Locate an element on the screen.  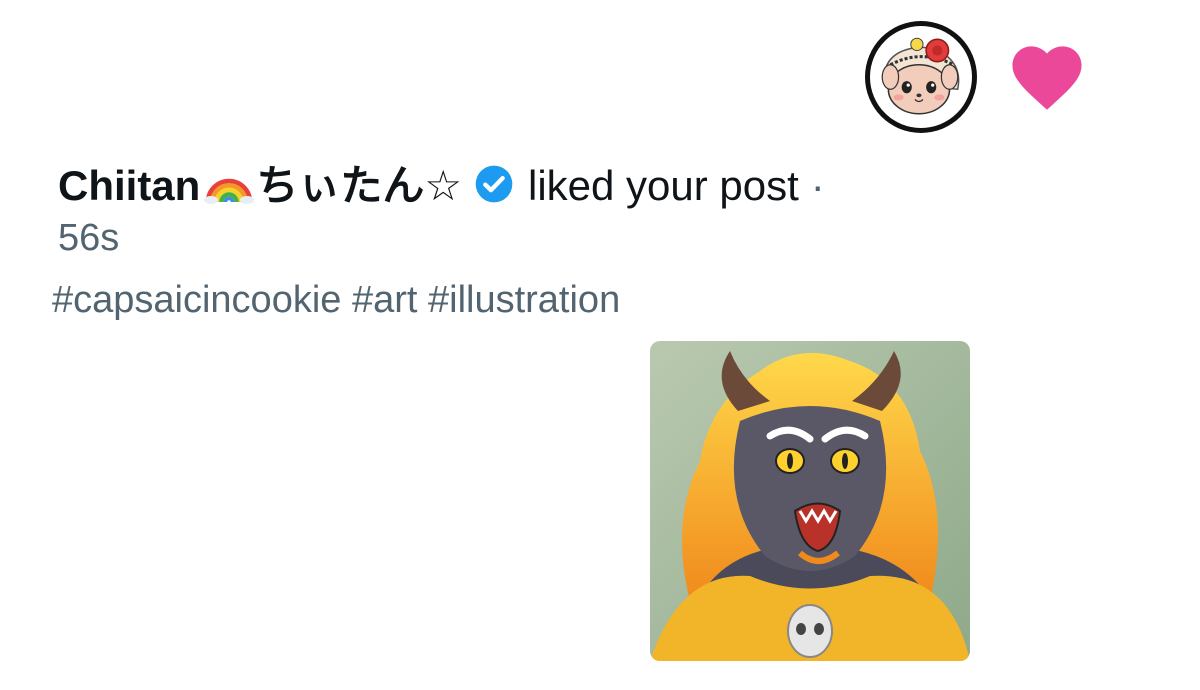
avatar-image is located at coordinates (921, 77).